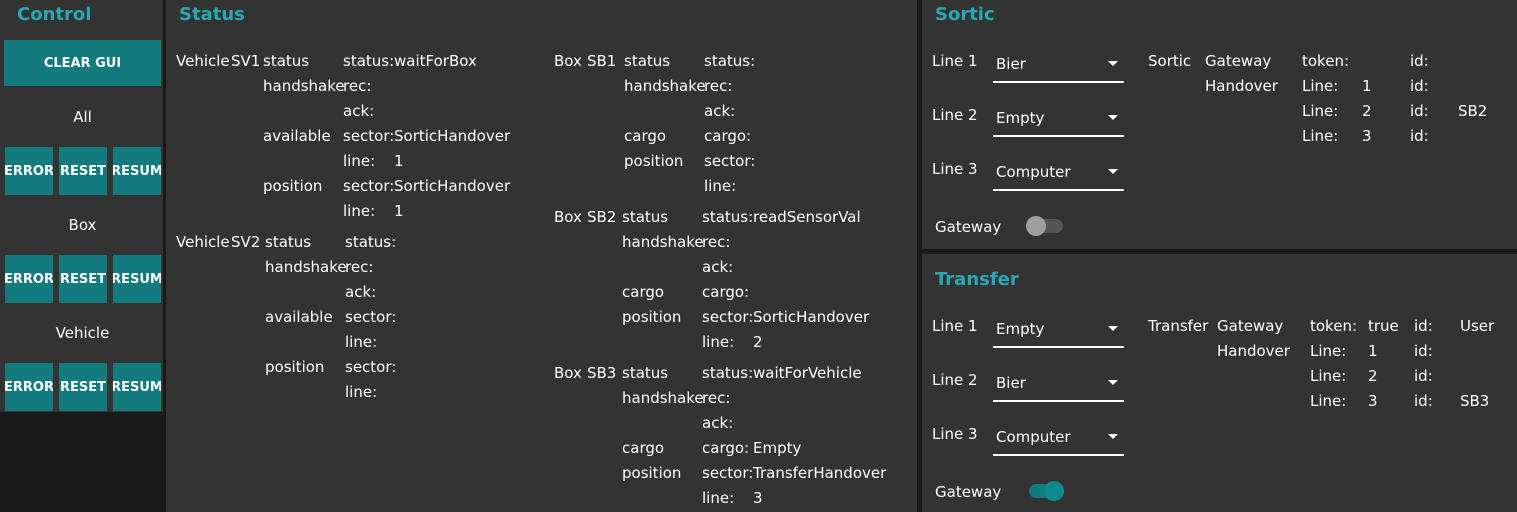 The image size is (1517, 512). I want to click on status-title: Status, so click(212, 14).